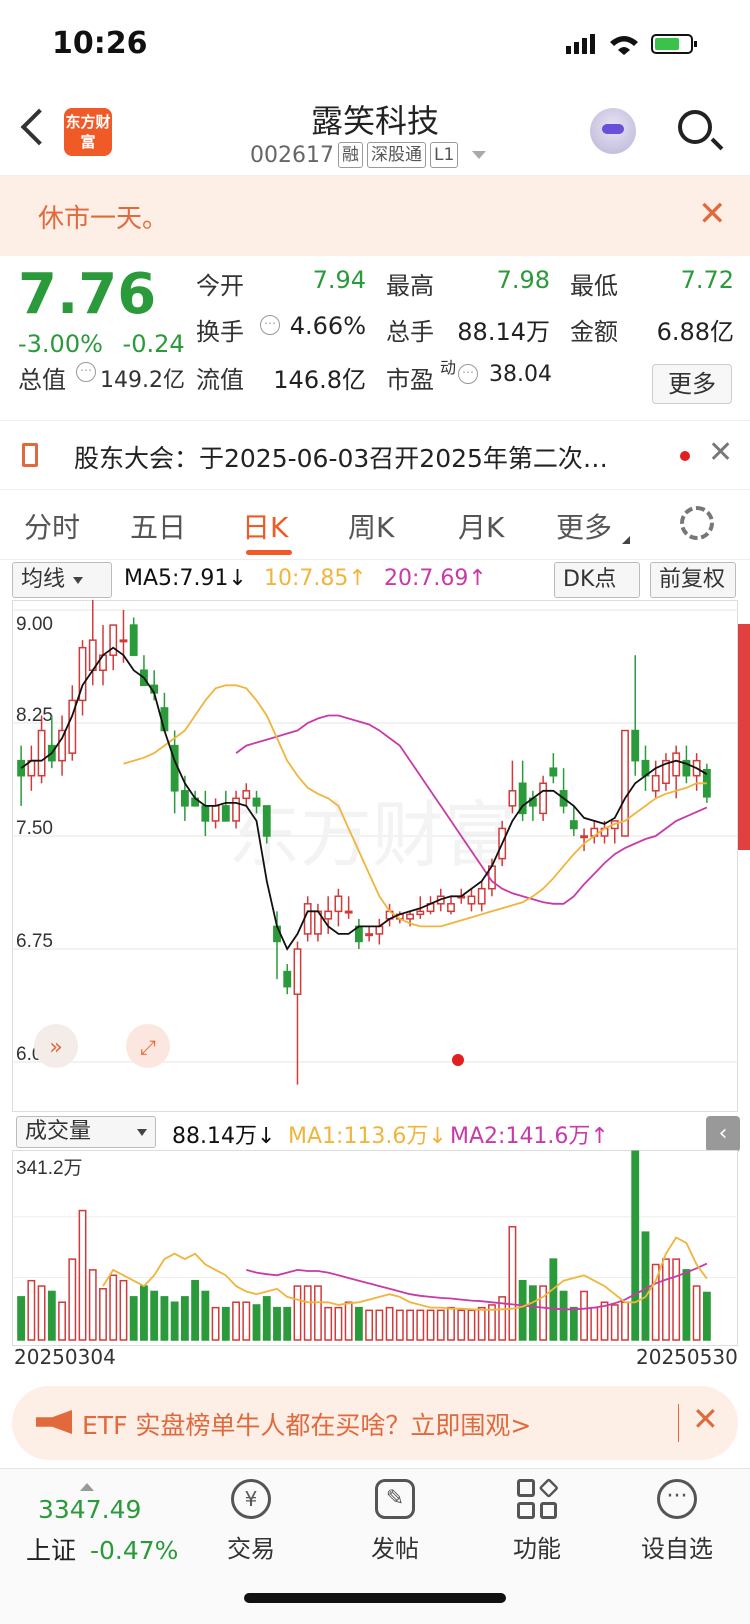 This screenshot has height=1624, width=750. What do you see at coordinates (677, 1521) in the screenshot?
I see `nav-add-watchlist: ··· 设自选` at bounding box center [677, 1521].